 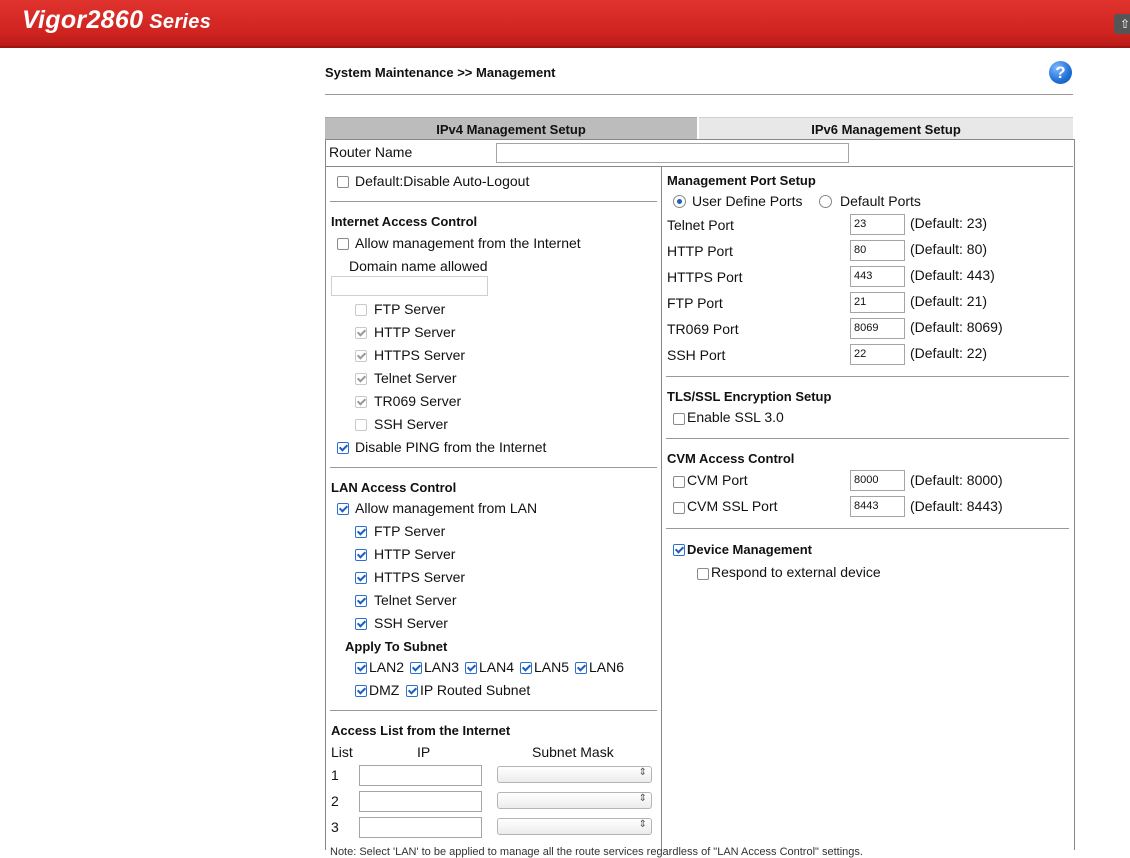 I want to click on cvm-title: CVM Access Control, so click(x=731, y=458).